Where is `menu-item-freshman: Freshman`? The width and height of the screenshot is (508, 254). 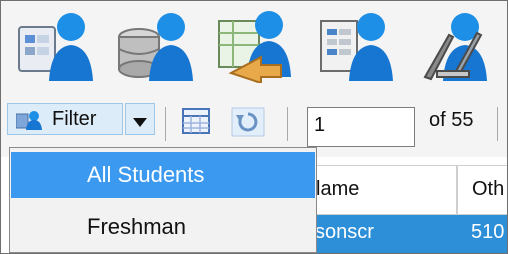 menu-item-freshman: Freshman is located at coordinates (163, 227).